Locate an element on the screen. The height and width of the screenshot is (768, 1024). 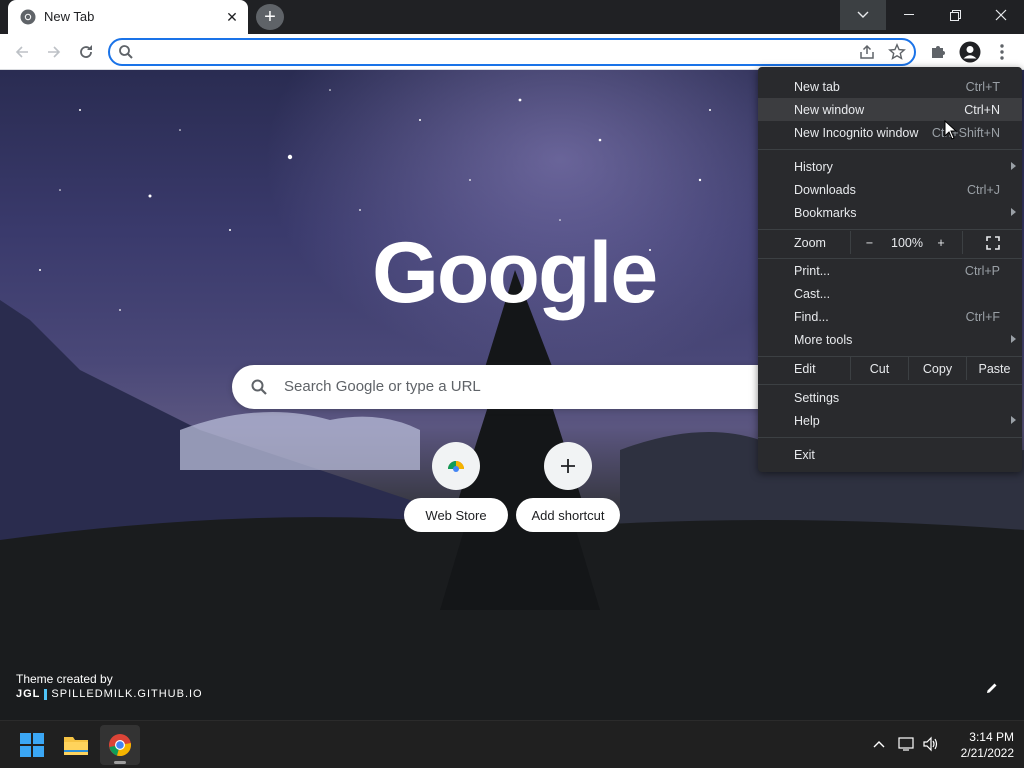
chrome-taskbar-button is located at coordinates (120, 745).